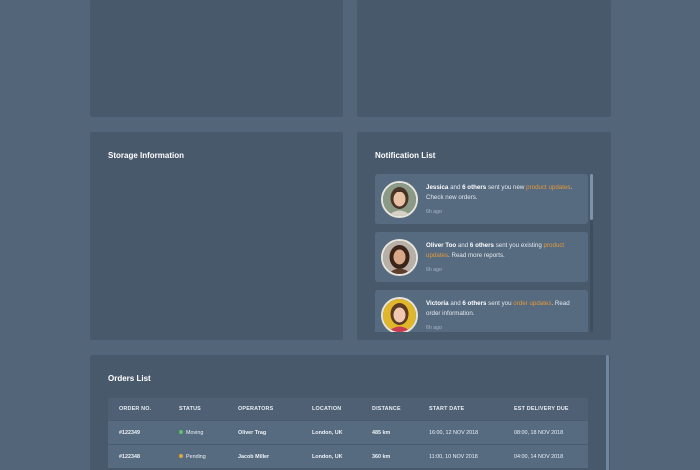  I want to click on notification-link: product updates, so click(548, 187).